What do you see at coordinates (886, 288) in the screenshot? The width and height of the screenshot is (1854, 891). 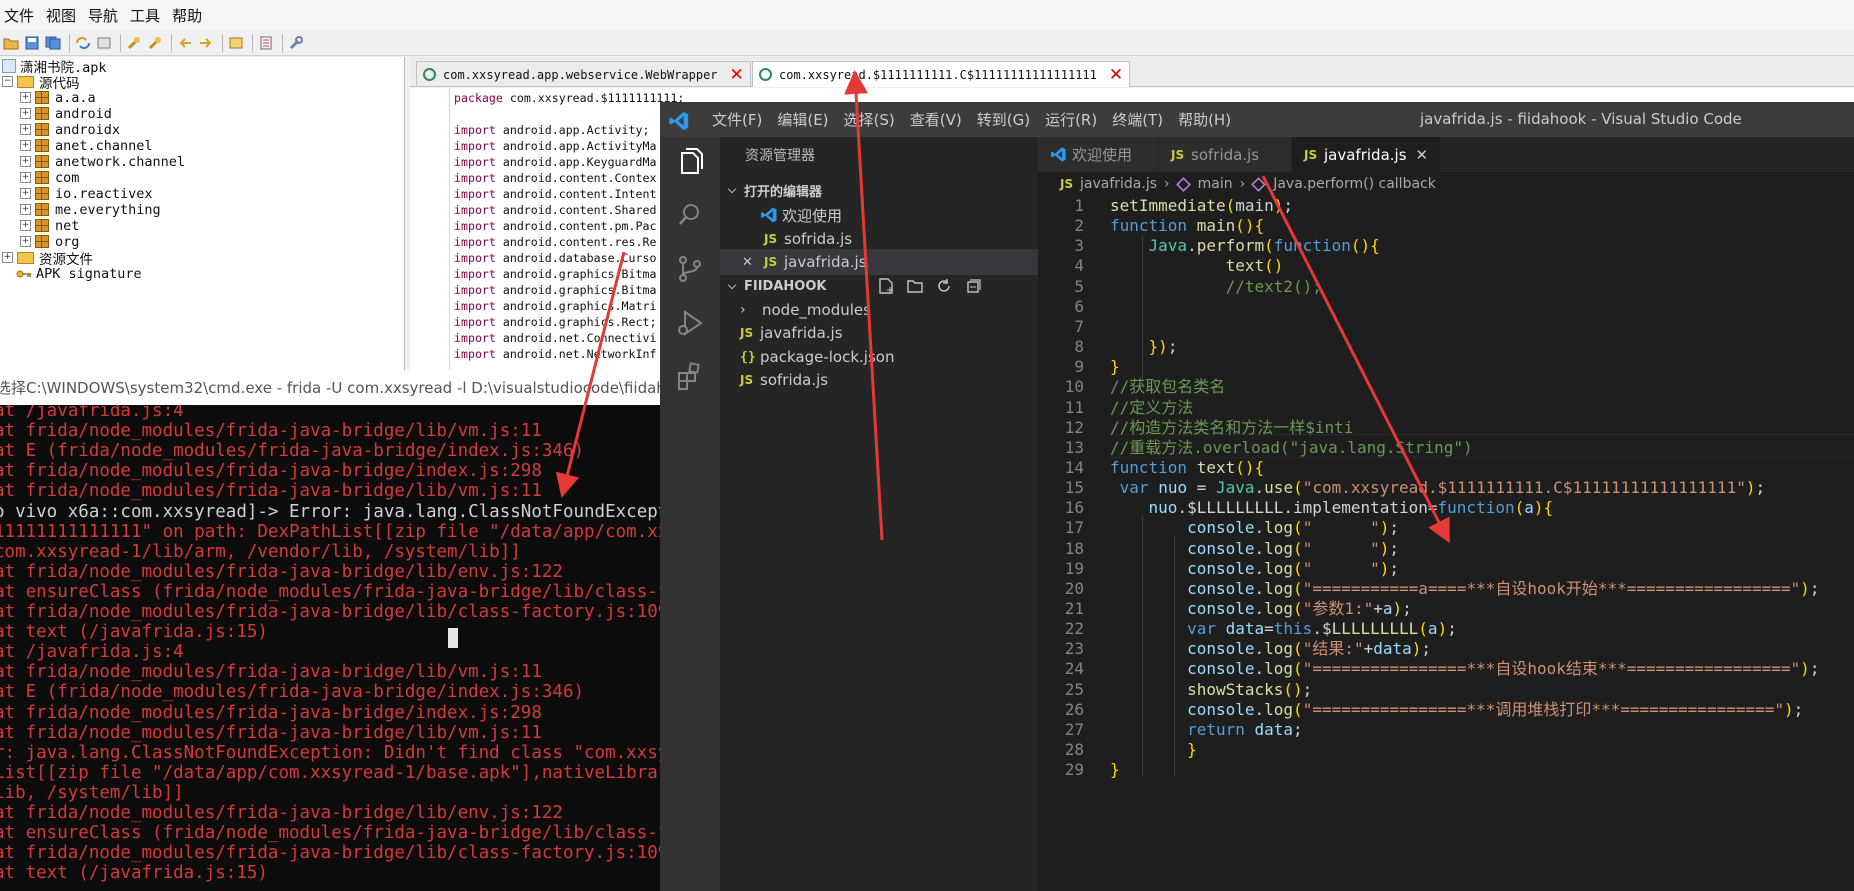 I see `new-file-icon` at bounding box center [886, 288].